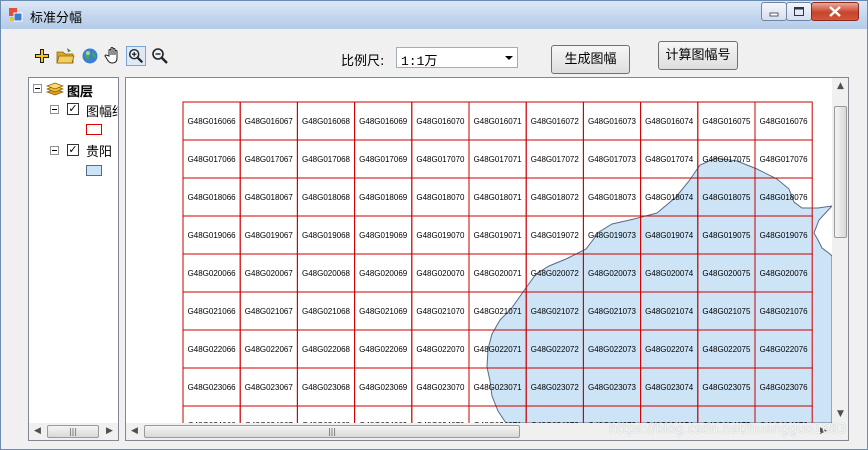  I want to click on maximize-icon, so click(799, 11).